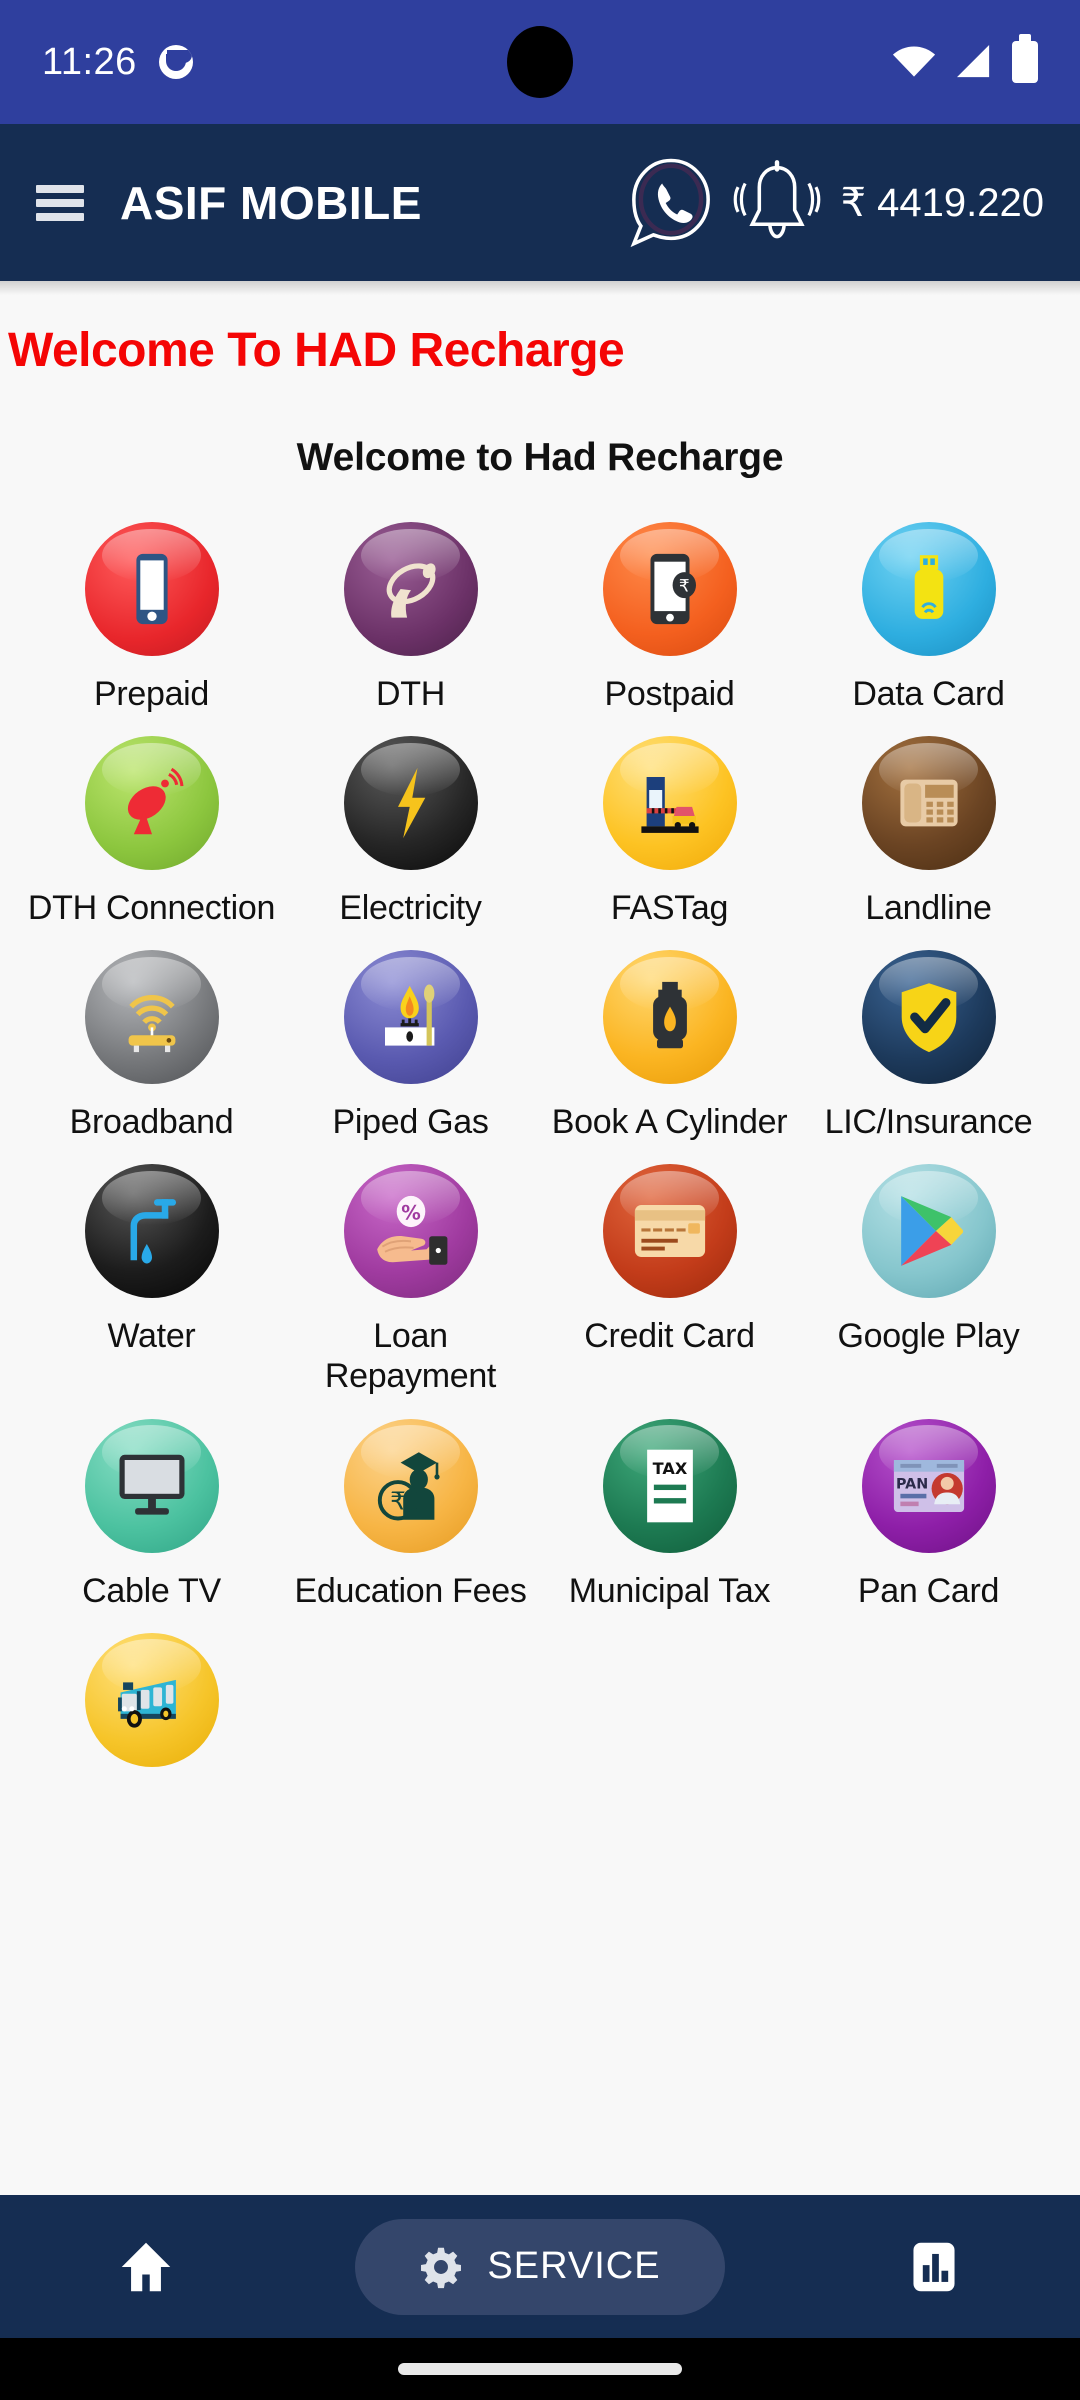  Describe the element at coordinates (151, 1590) in the screenshot. I see `service-label: Cable TV` at that location.